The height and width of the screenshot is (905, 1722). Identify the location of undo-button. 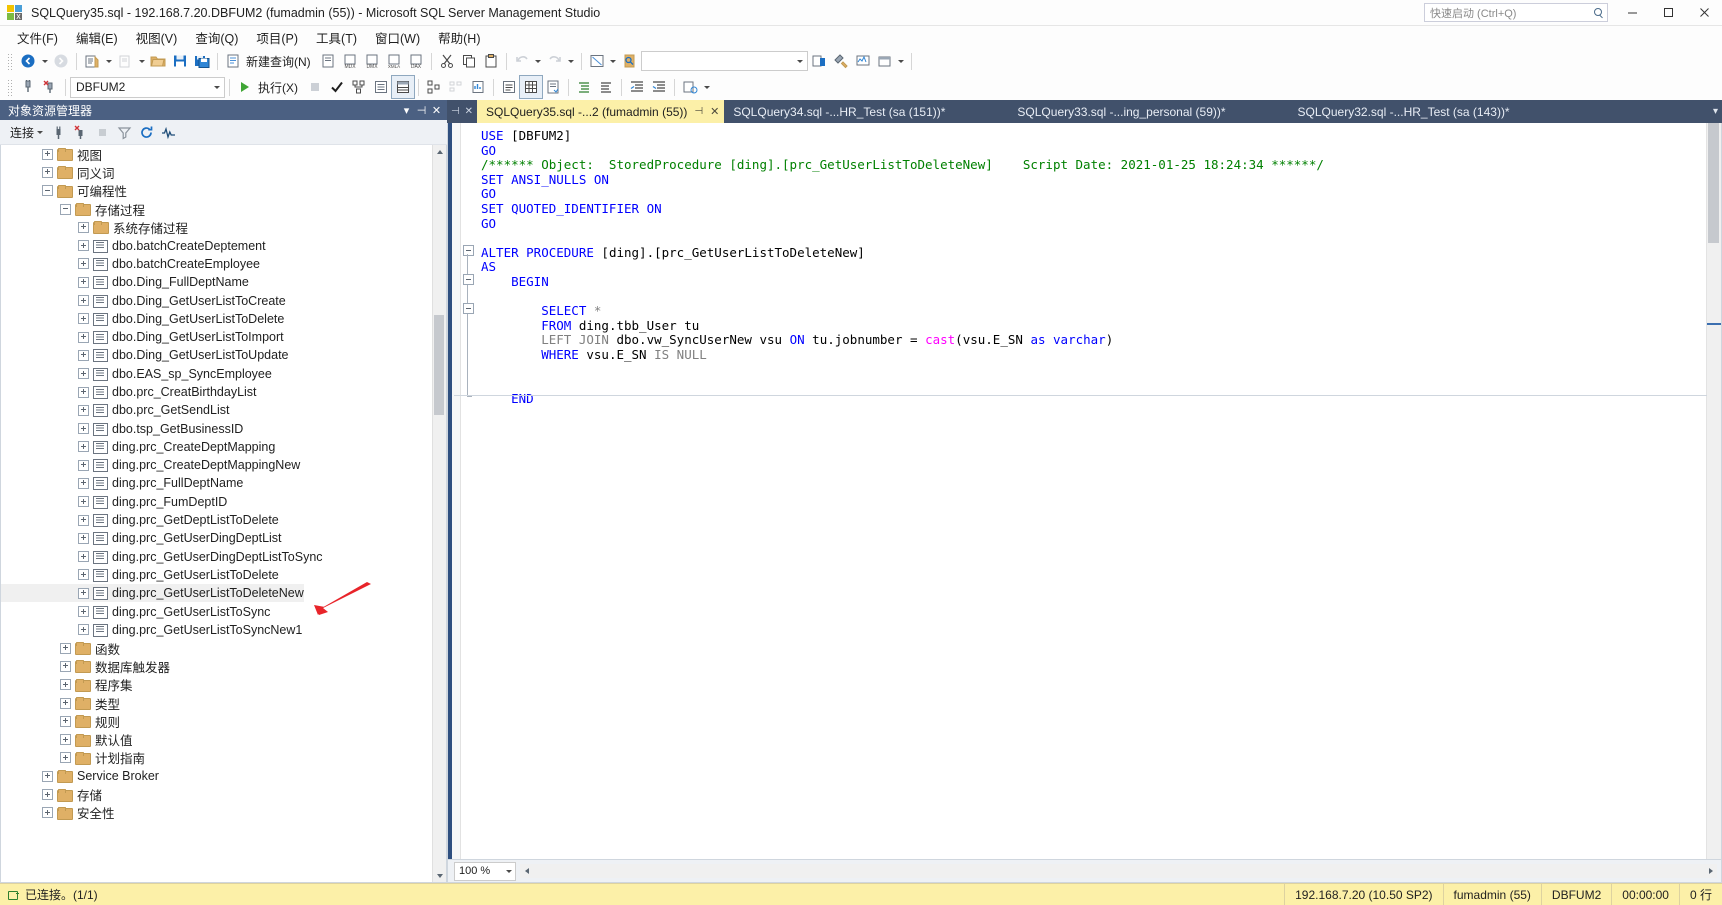
(522, 61).